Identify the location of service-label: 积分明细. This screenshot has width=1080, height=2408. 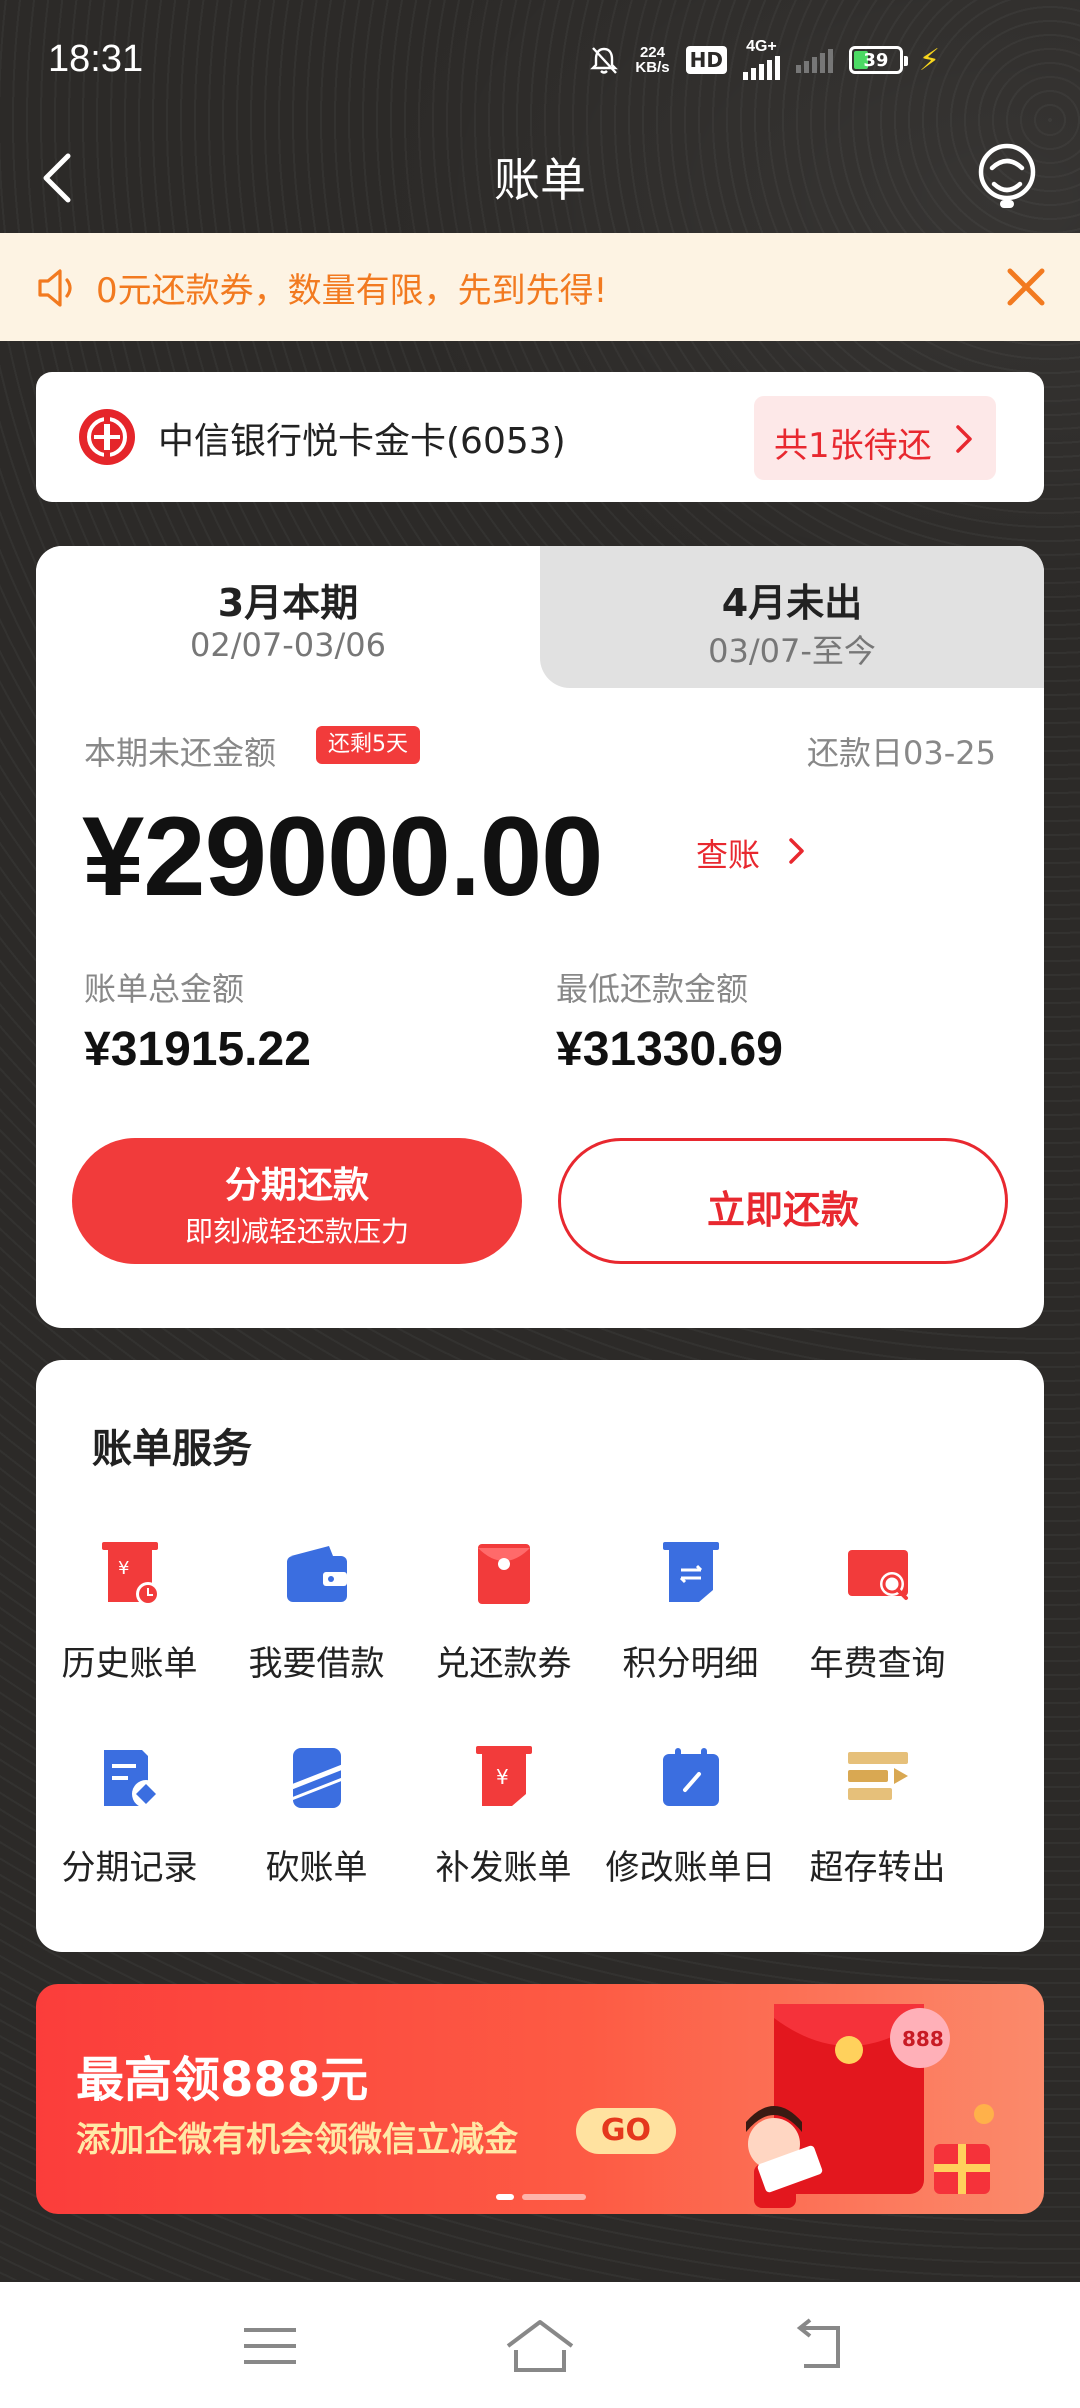
(690, 1664).